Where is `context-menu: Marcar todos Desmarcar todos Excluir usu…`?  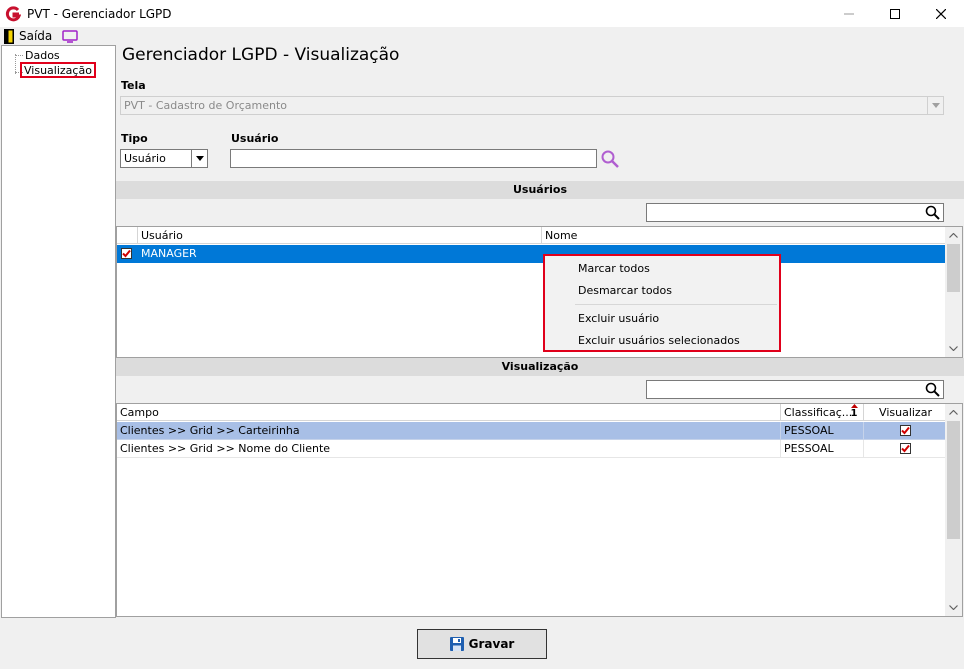
context-menu: Marcar todos Desmarcar todos Excluir usu… is located at coordinates (662, 303).